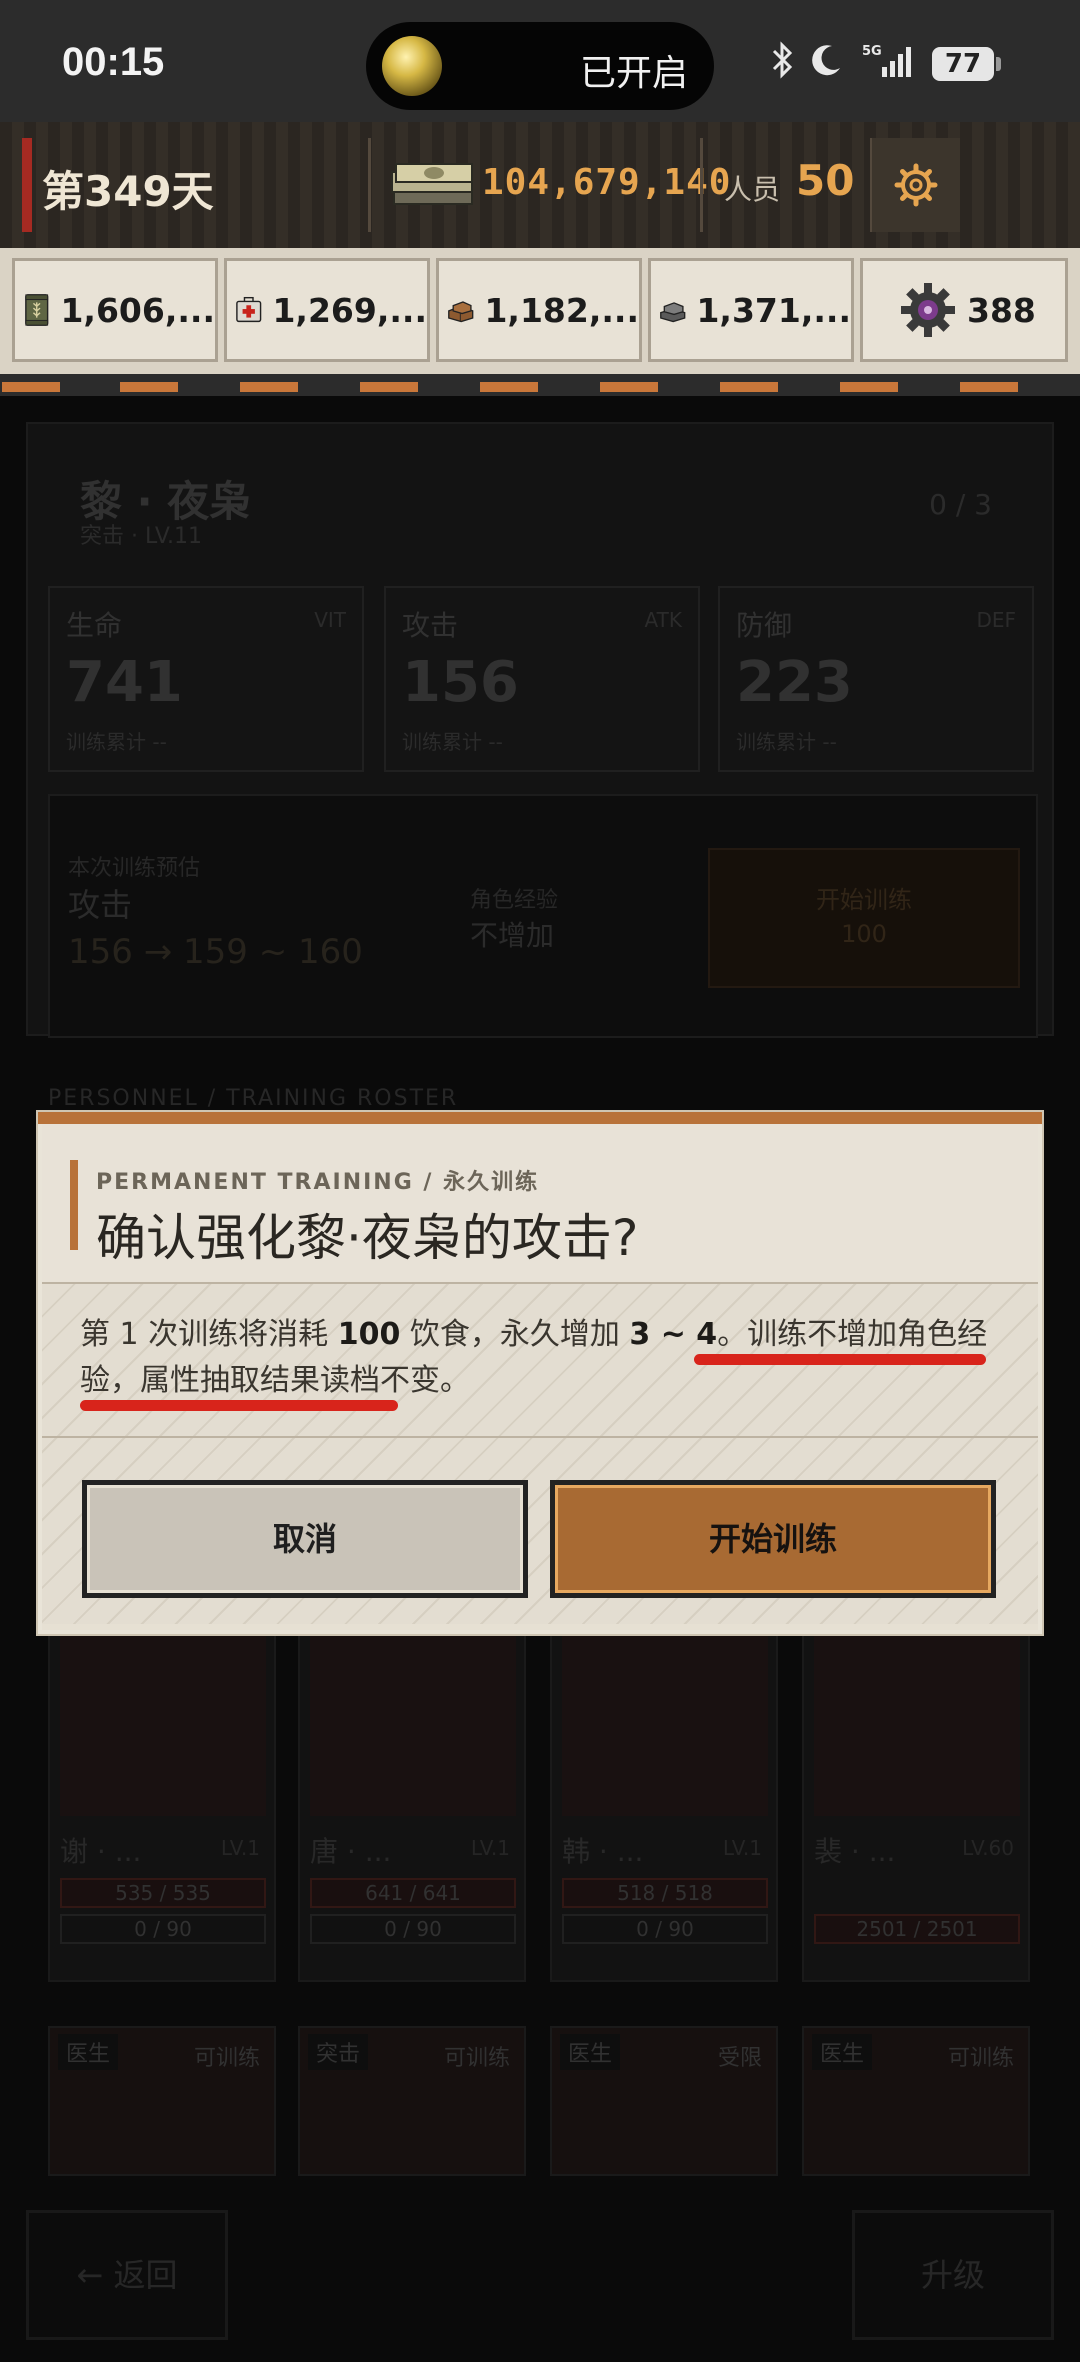 This screenshot has height=2362, width=1080. What do you see at coordinates (95, 2275) in the screenshot?
I see `arrow-left-icon: ←` at bounding box center [95, 2275].